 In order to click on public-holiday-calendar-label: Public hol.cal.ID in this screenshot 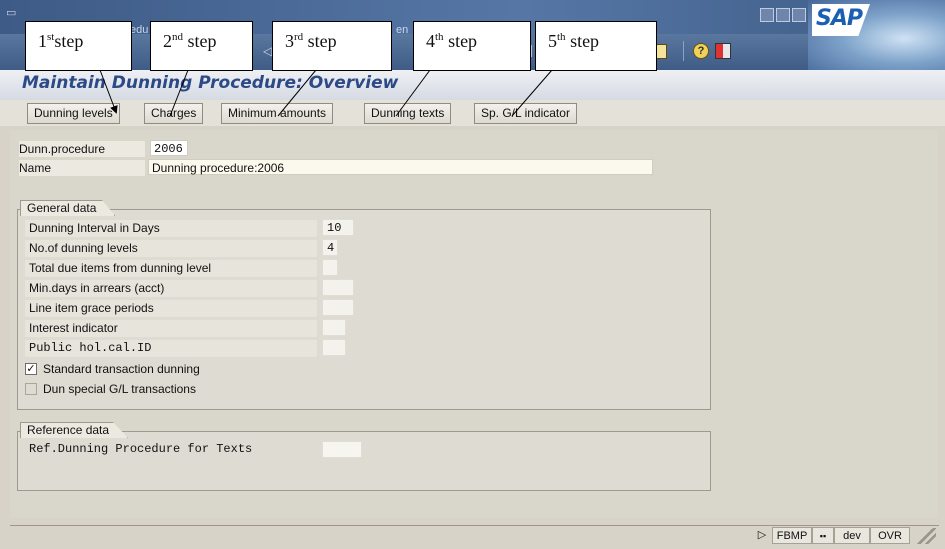, I will do `click(171, 348)`.